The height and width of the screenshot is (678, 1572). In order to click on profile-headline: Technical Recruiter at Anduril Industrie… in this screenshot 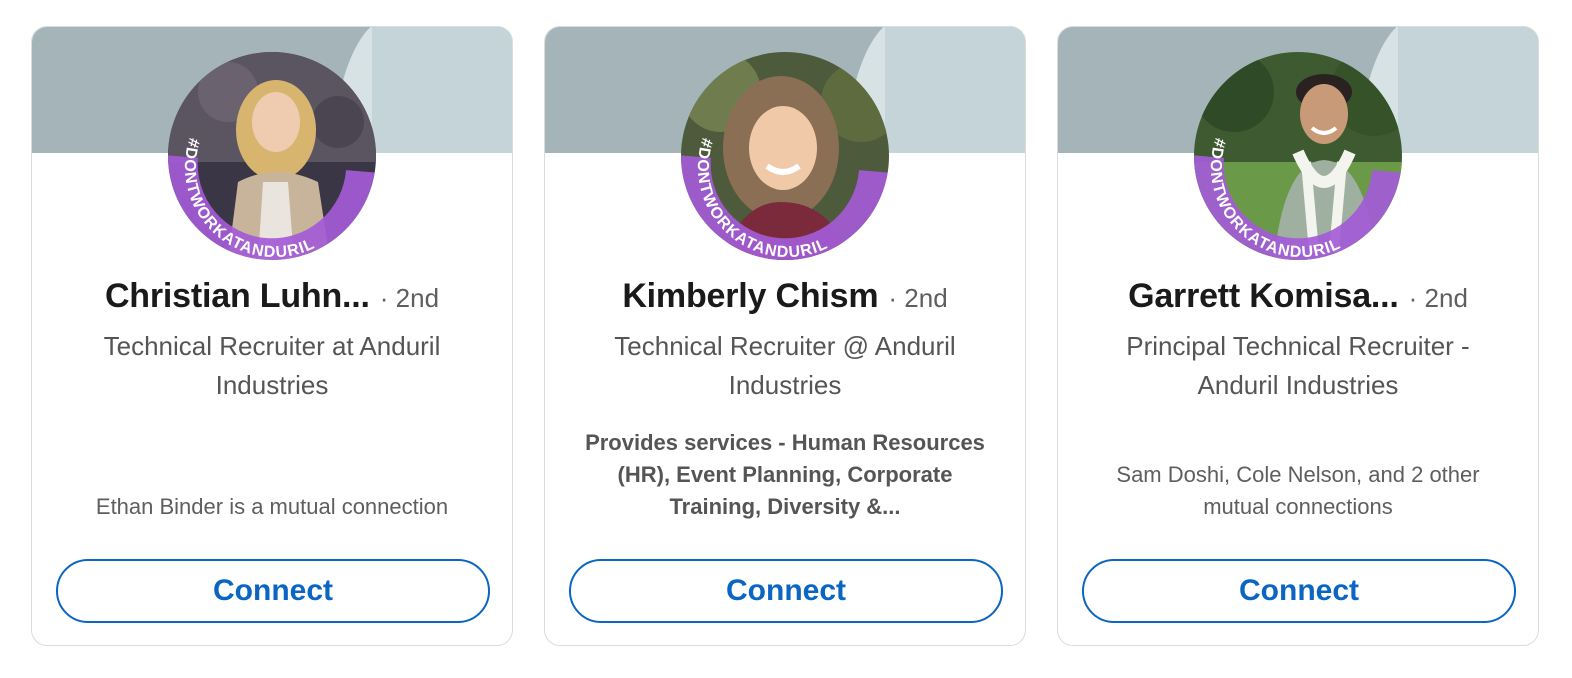, I will do `click(272, 365)`.